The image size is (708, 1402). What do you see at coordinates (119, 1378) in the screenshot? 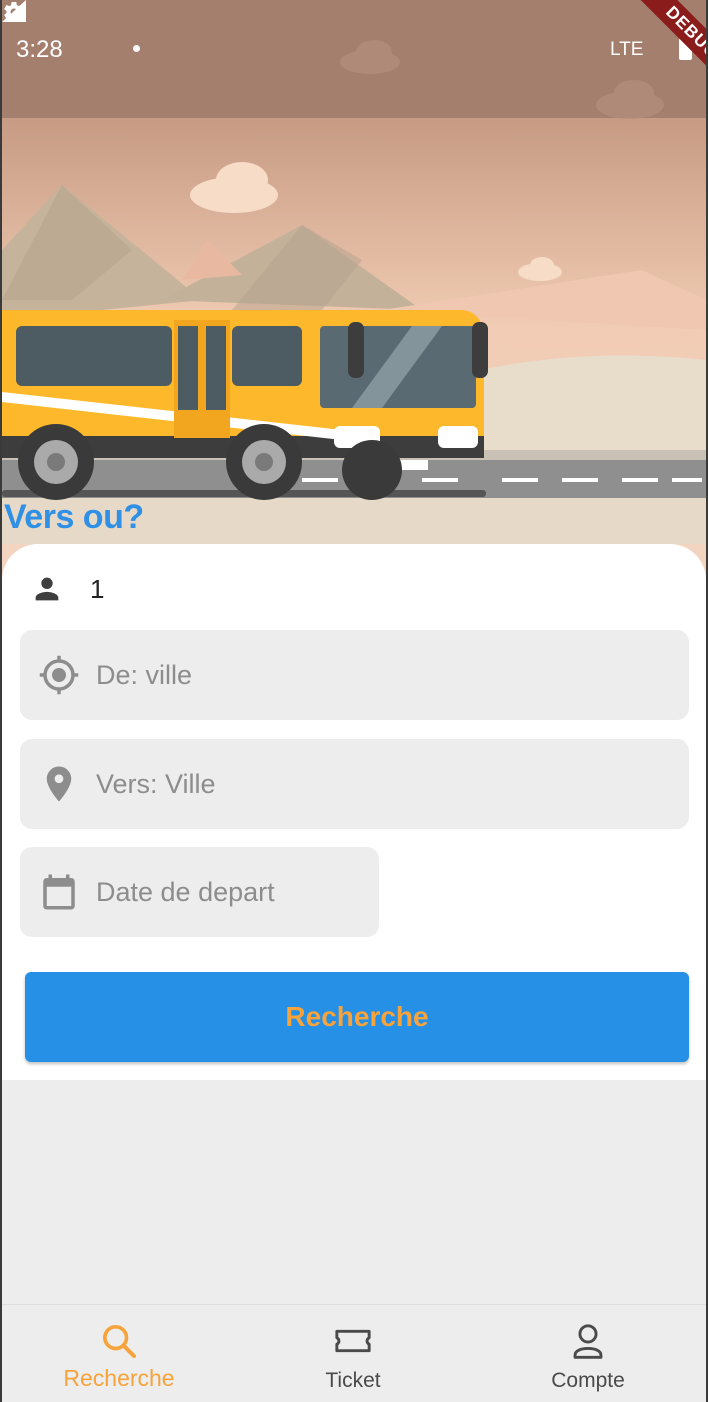
I see `nav-label-recherche: Recherche` at bounding box center [119, 1378].